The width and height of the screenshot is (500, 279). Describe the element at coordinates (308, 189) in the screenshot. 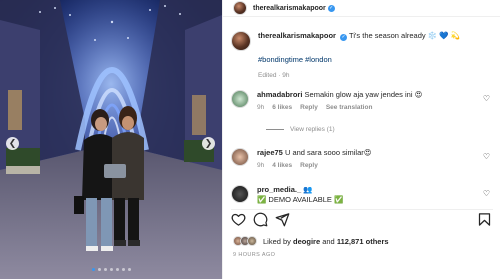

I see `comment-emoji: 👥` at that location.